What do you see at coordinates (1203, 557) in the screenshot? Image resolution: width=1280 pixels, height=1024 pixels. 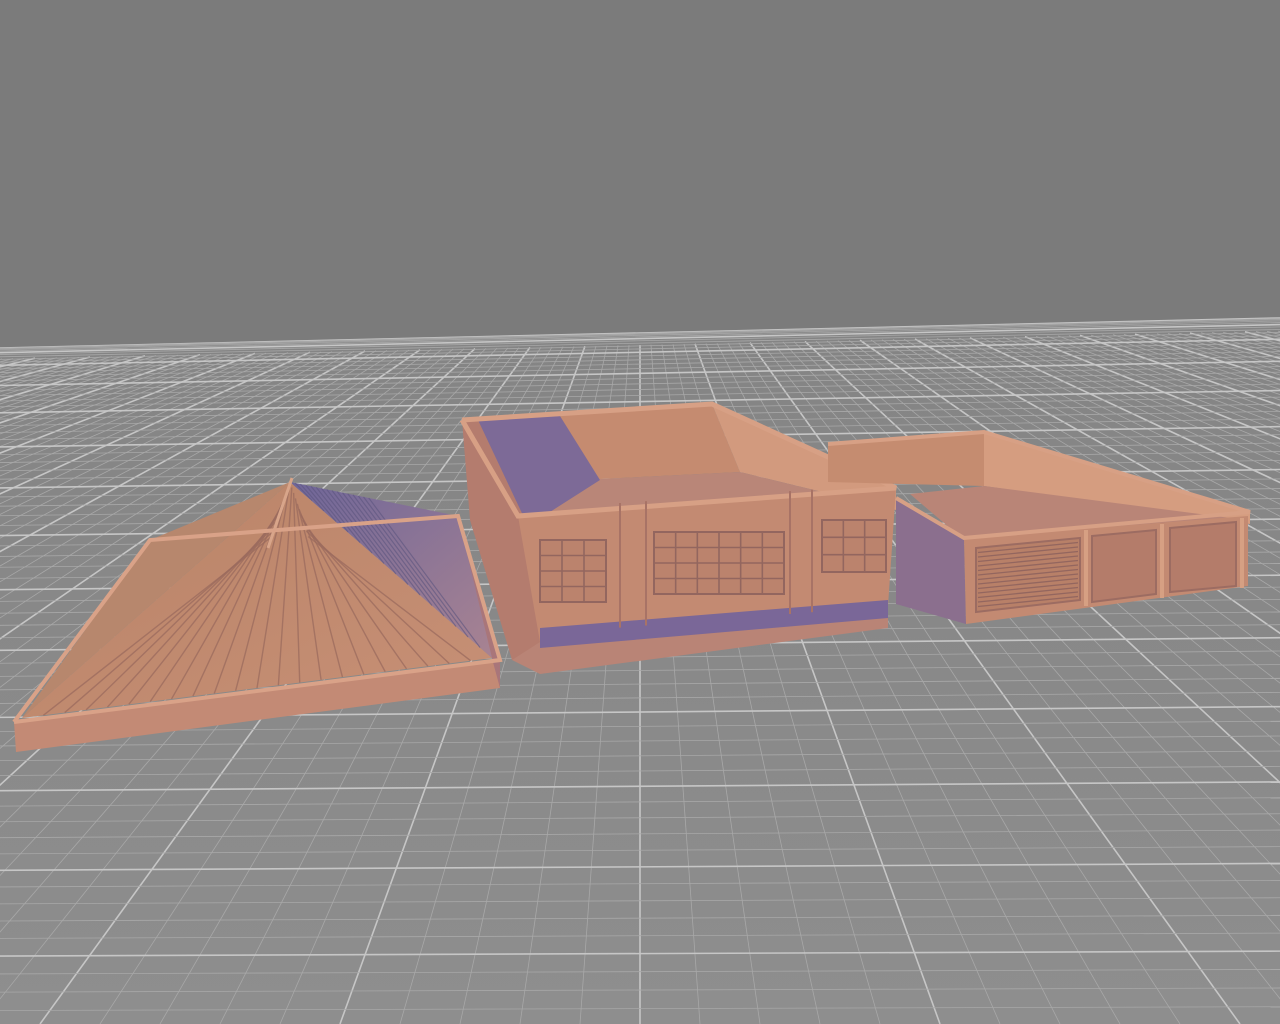 I see `garage-bay-right` at bounding box center [1203, 557].